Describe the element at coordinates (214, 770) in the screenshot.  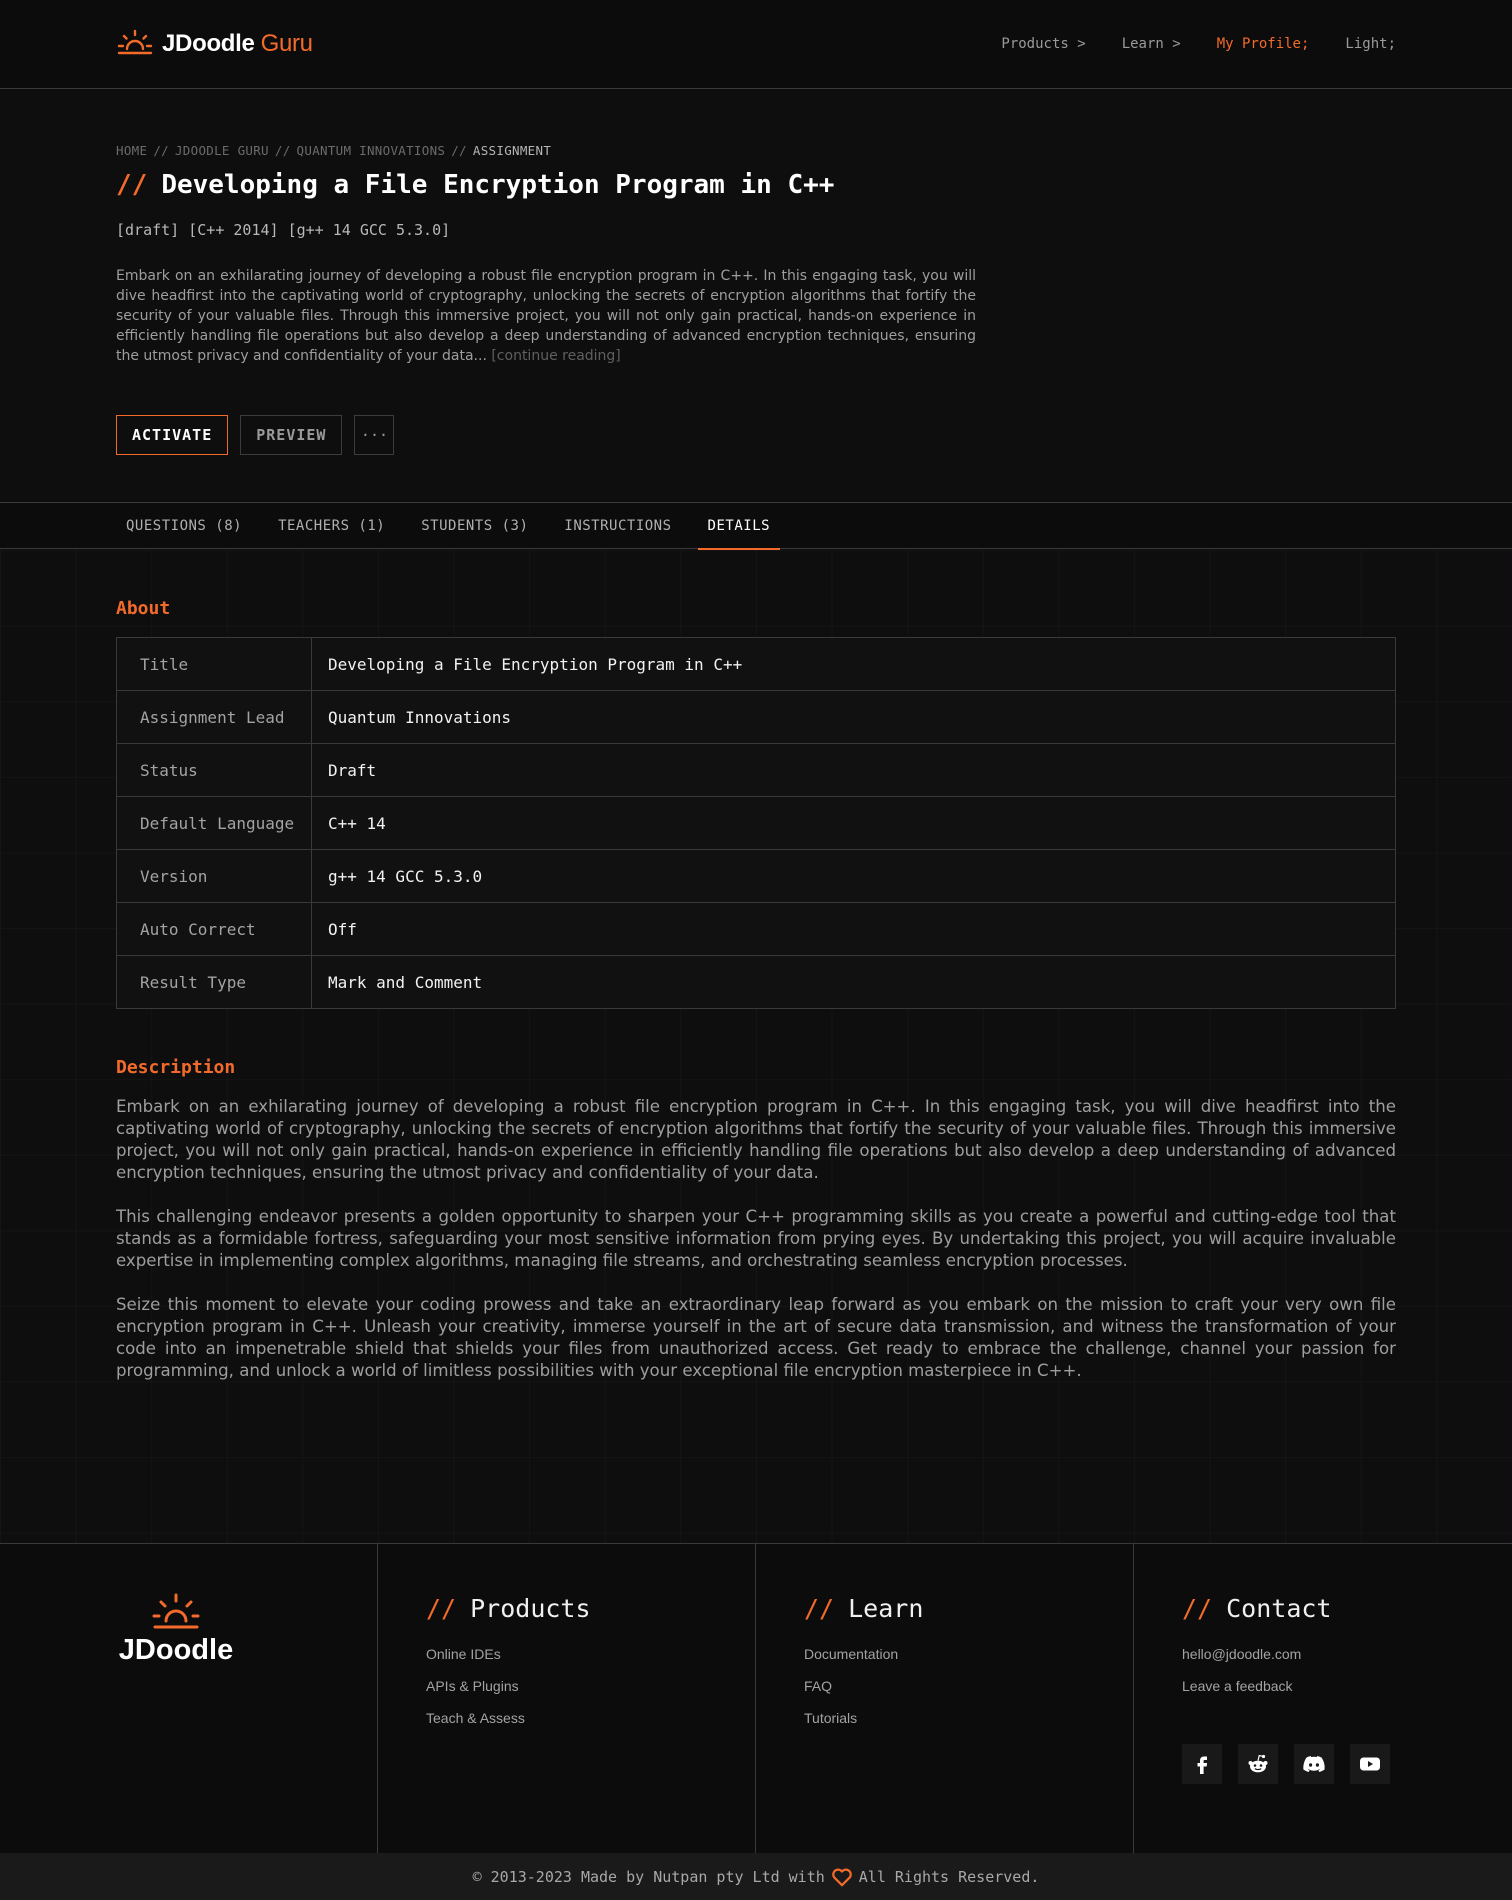
I see `row-key: Status` at that location.